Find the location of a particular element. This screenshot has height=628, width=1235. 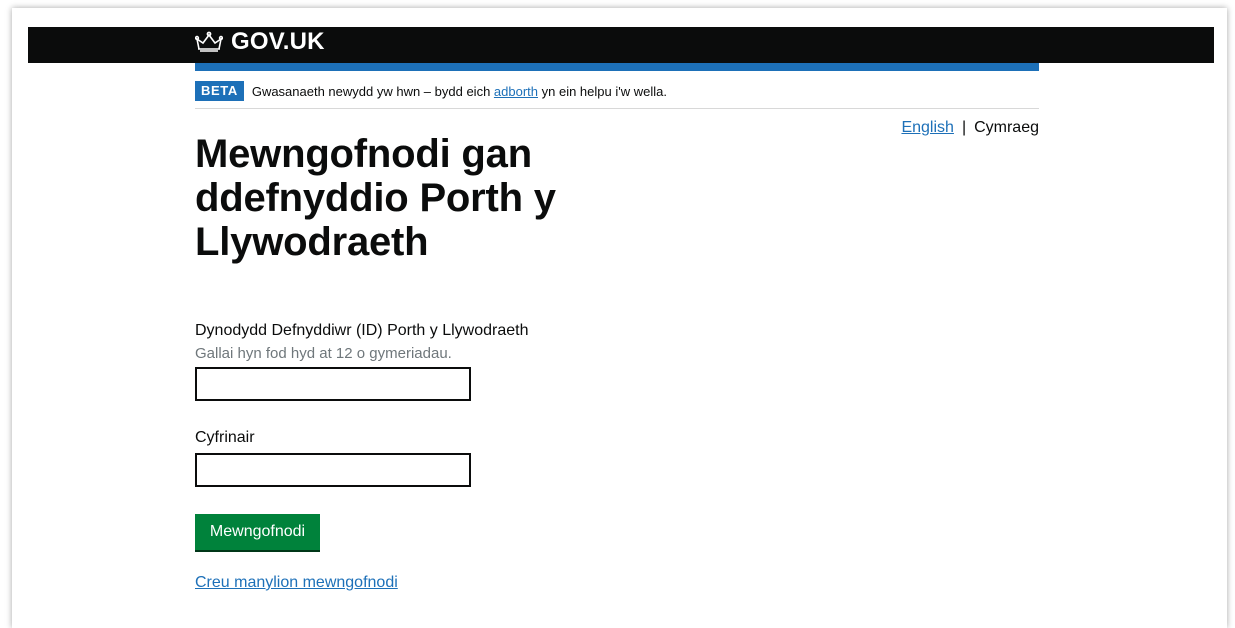

create-sign-in-details-link: Creu manylion mewngofnodi is located at coordinates (296, 583).